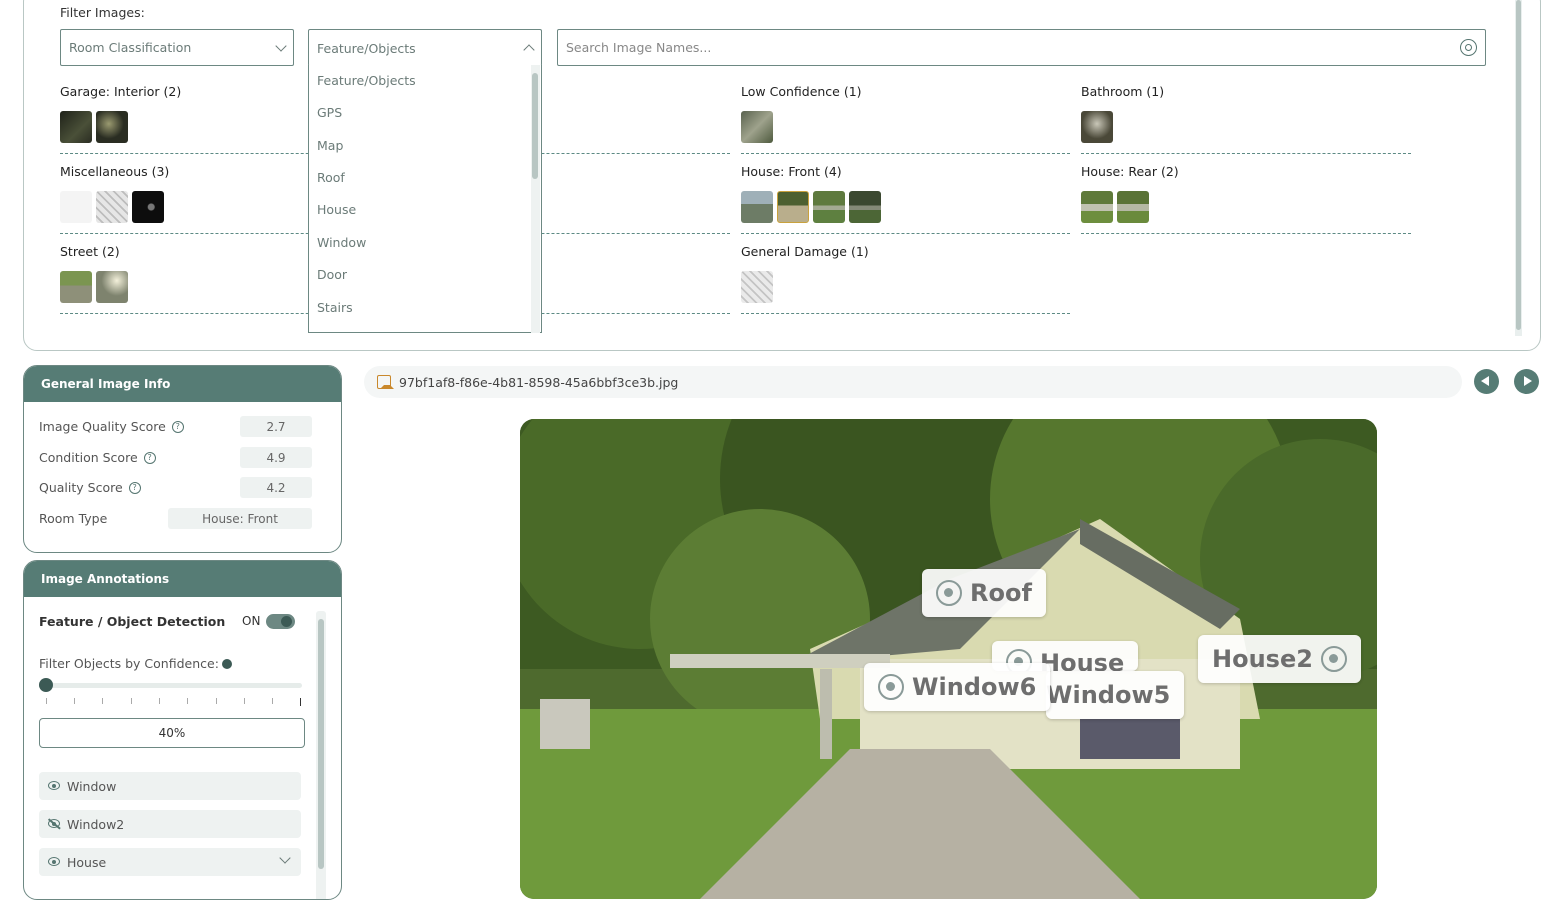 This screenshot has height=900, width=1568. I want to click on dropdown-option: Roof, so click(331, 177).